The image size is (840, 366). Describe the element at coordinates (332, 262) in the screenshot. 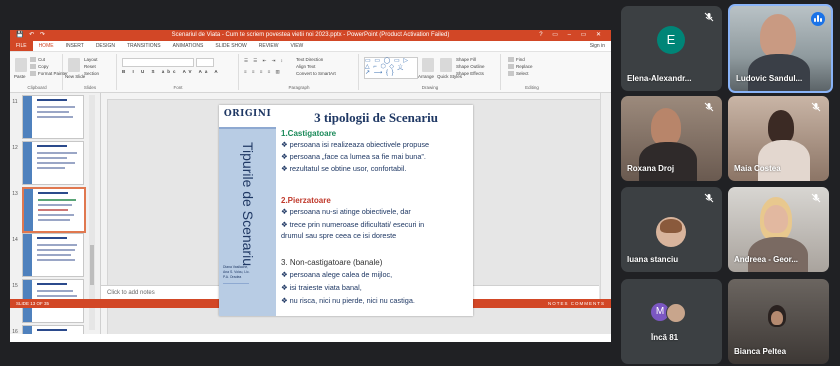

I see `section-non-castigatoare-heading: 3. Non-castigatoare (banale)` at that location.